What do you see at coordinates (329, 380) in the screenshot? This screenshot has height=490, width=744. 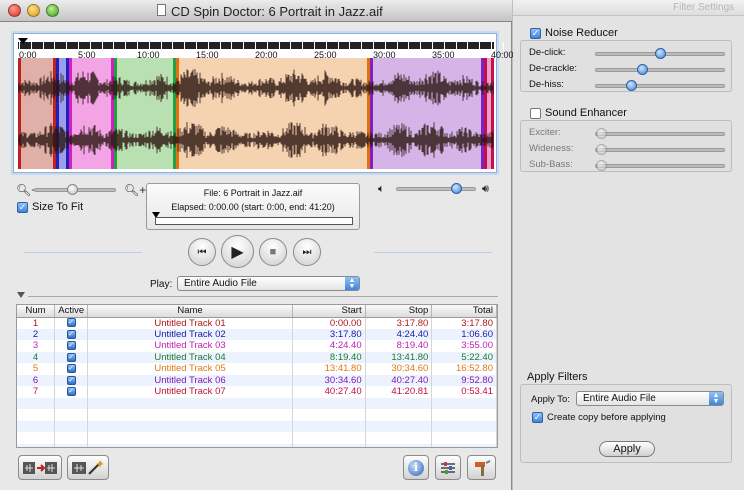 I see `track-start-cell: 30:34.60` at bounding box center [329, 380].